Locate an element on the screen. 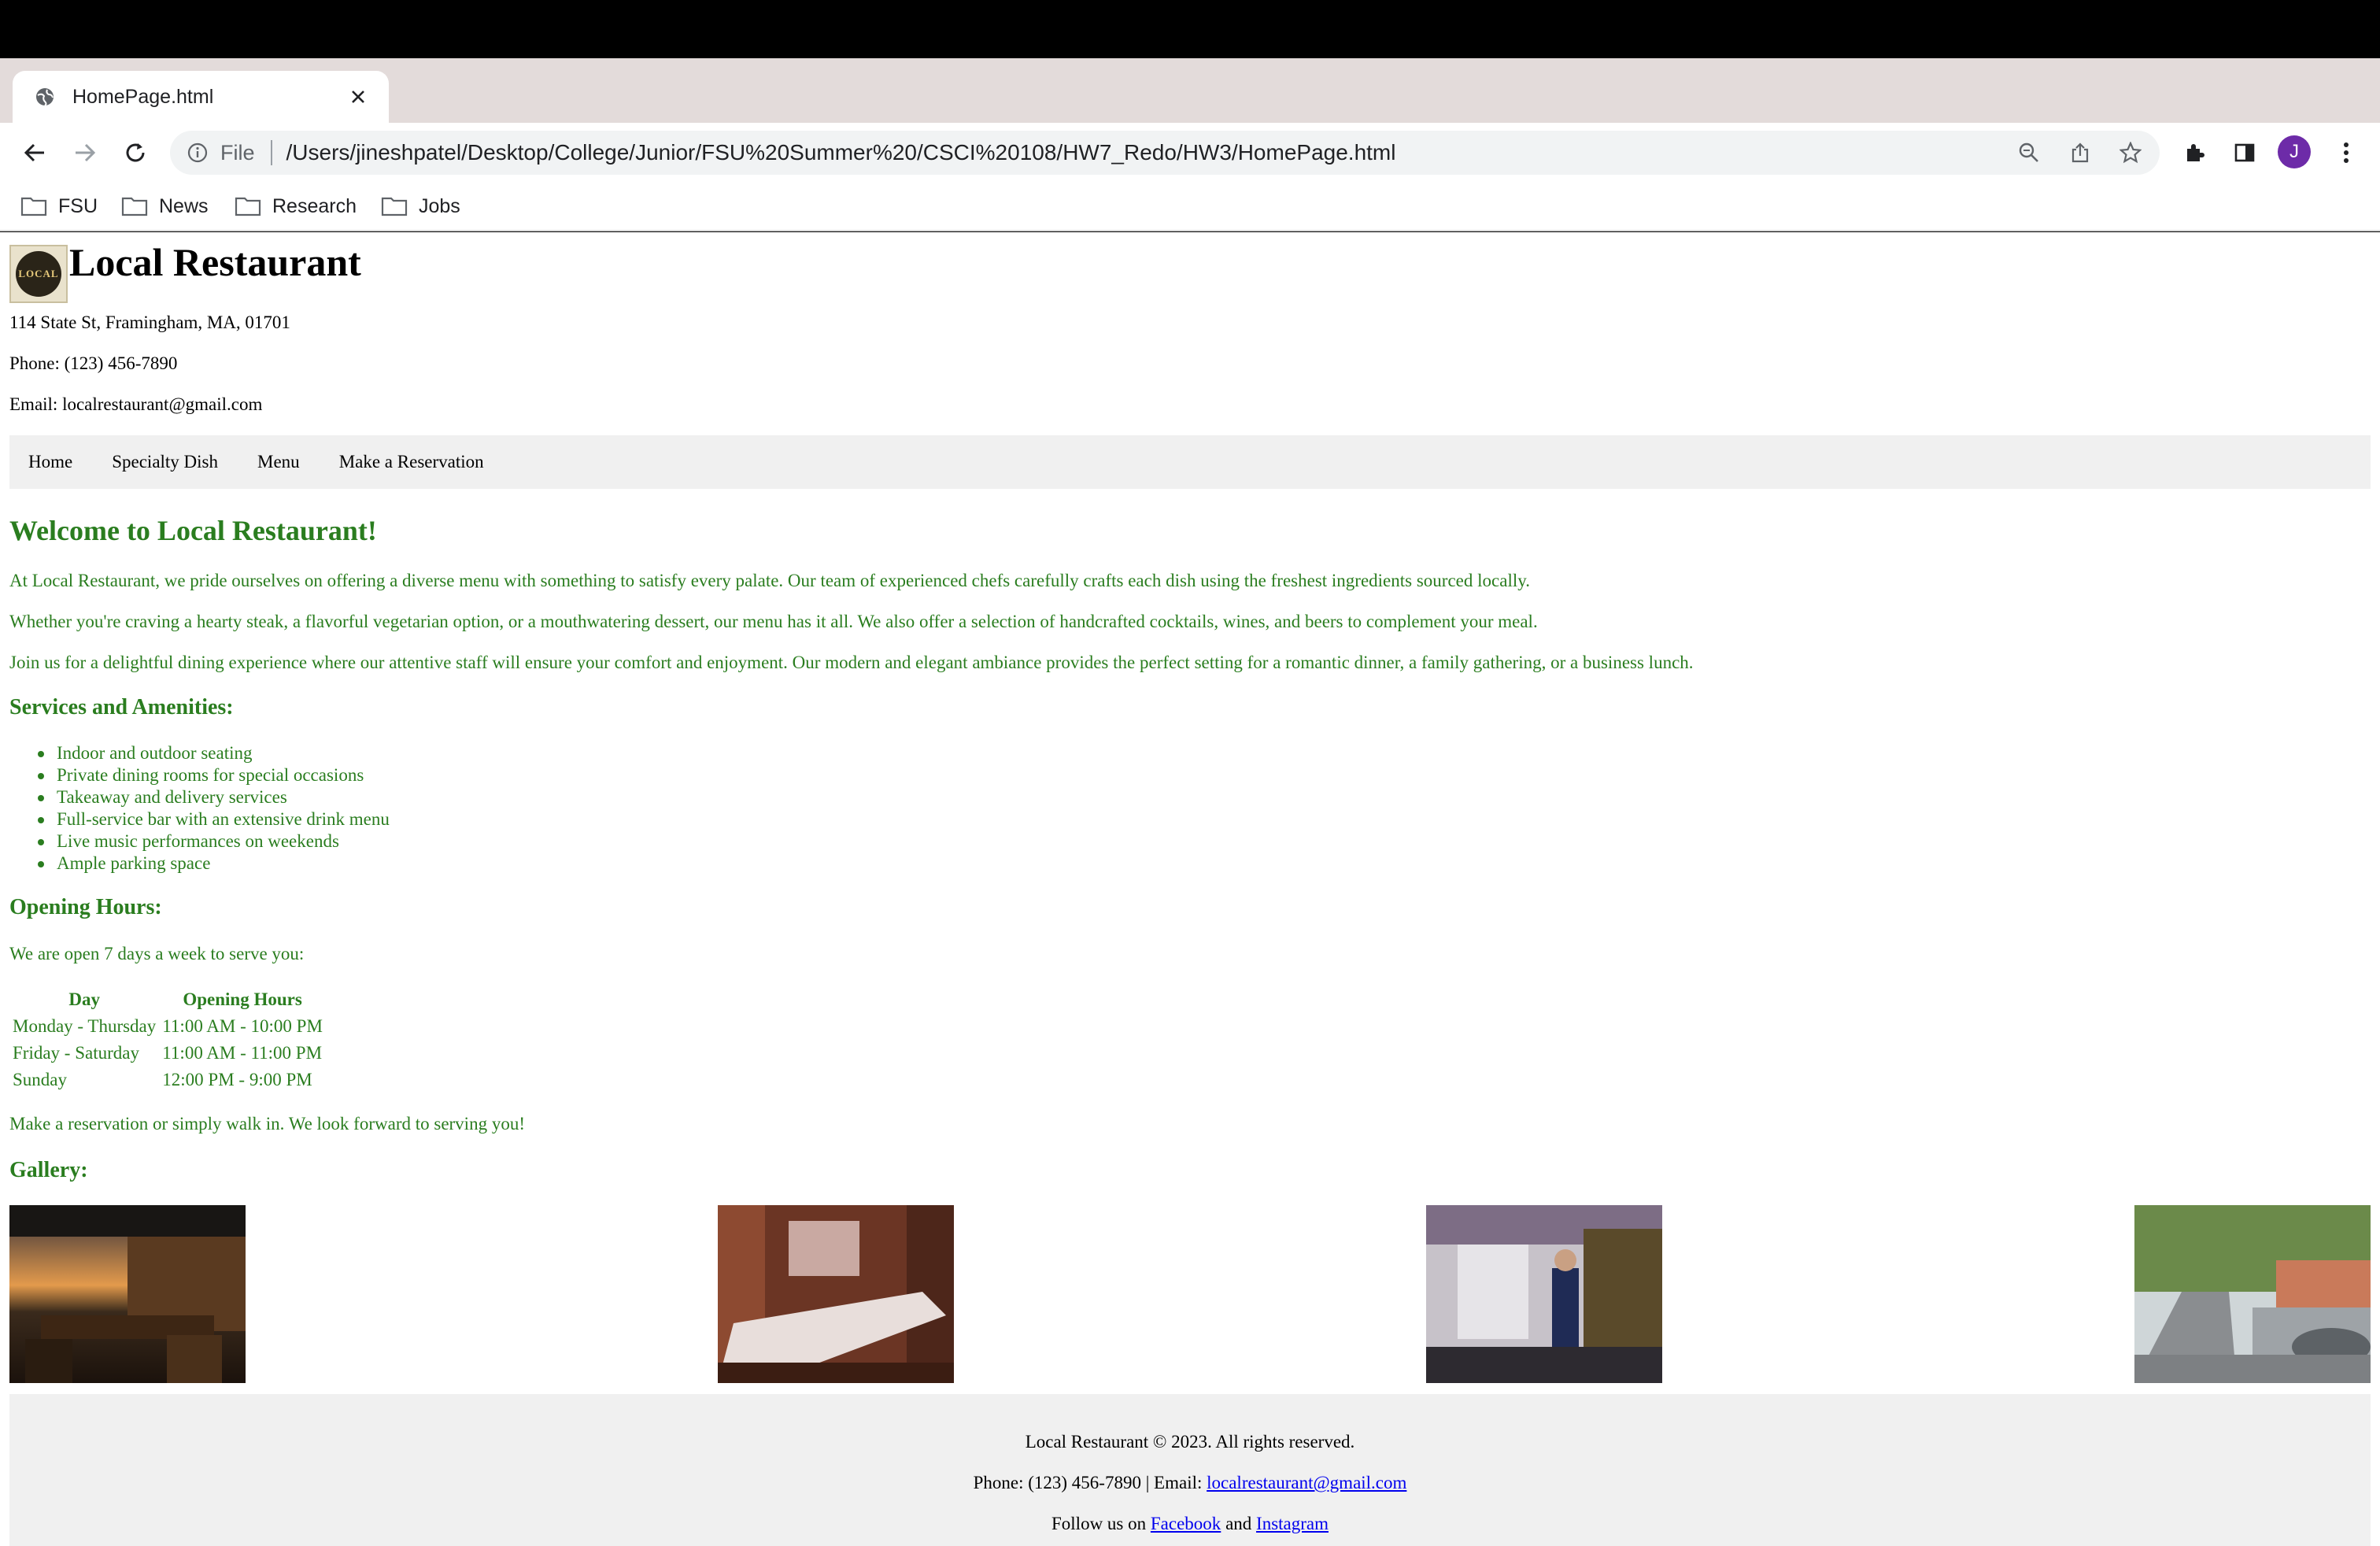 The width and height of the screenshot is (2380, 1546). footer-email-link: localrestaurant@gmail.com is located at coordinates (1306, 1482).